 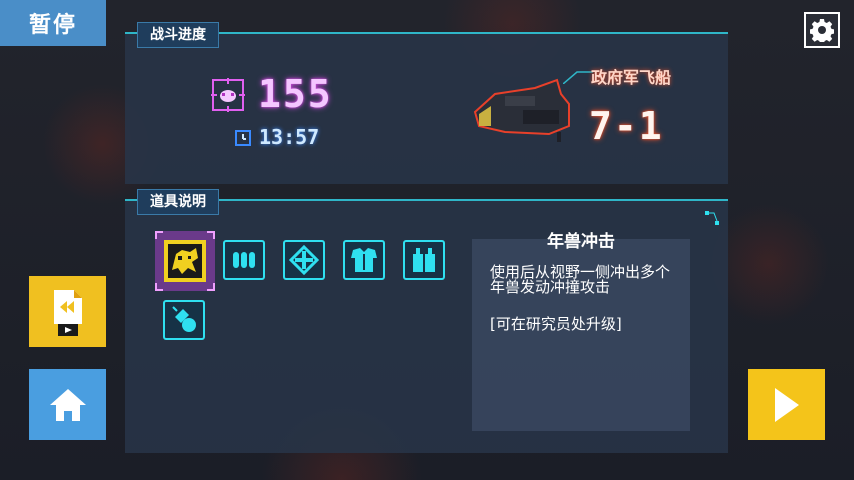 I want to click on item-slot-armor, so click(x=364, y=260).